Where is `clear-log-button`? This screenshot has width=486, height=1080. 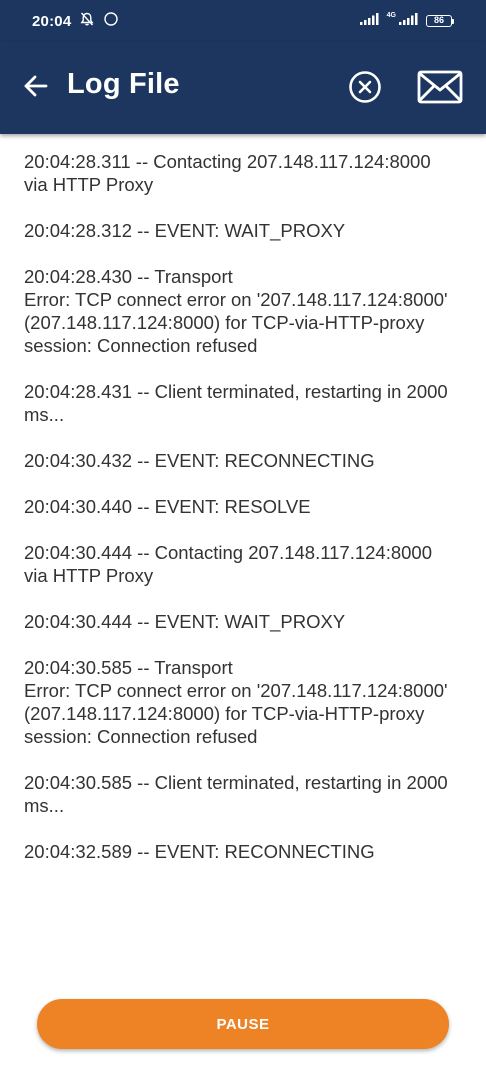
clear-log-button is located at coordinates (365, 89).